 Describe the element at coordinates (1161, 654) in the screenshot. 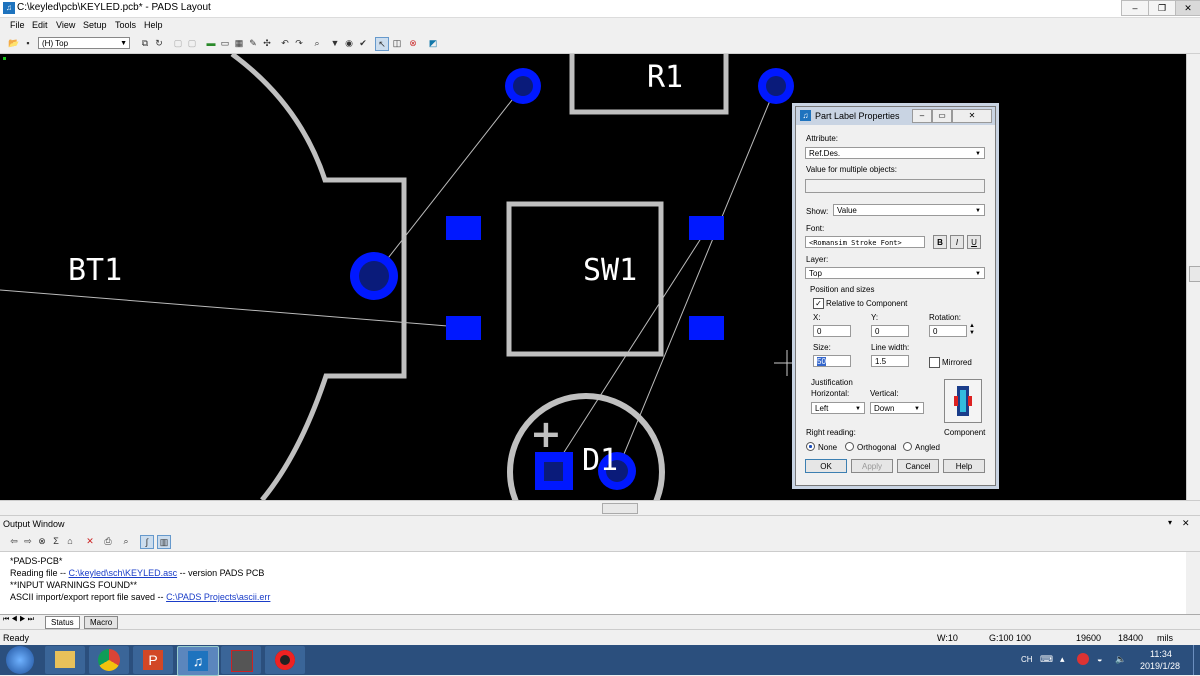

I see `clock-time: 11:34` at that location.